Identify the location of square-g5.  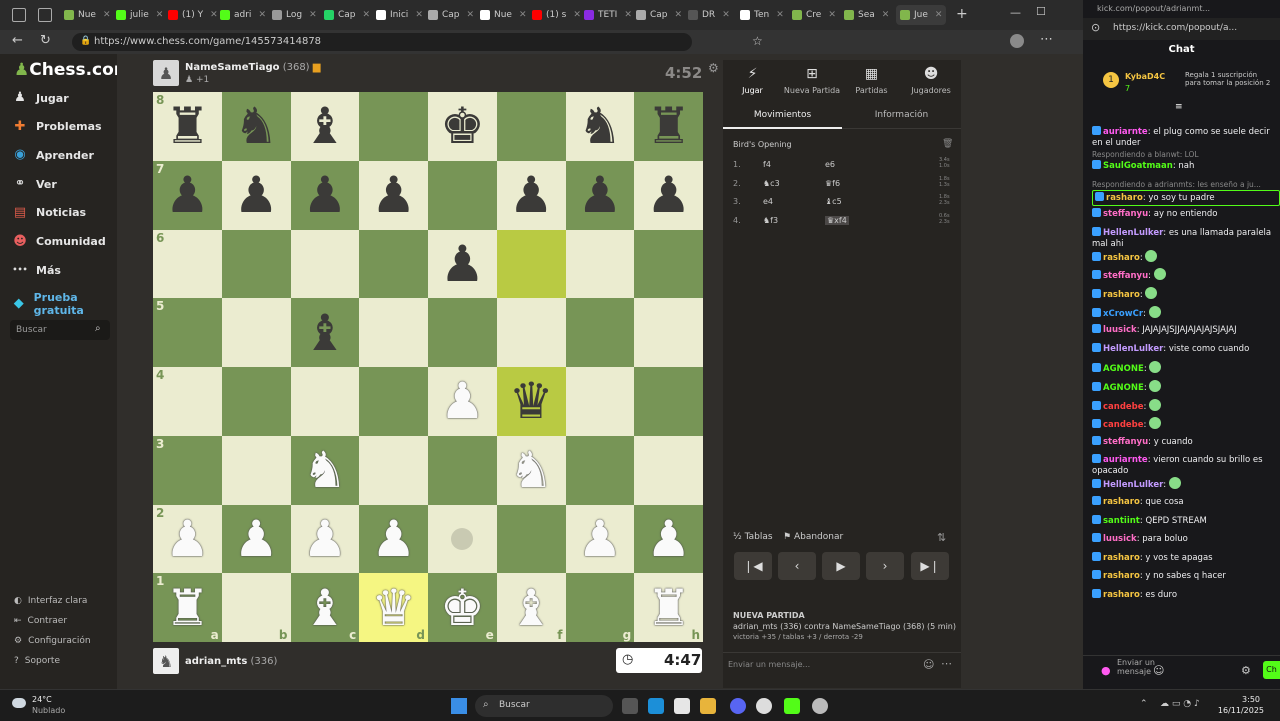
(600, 332).